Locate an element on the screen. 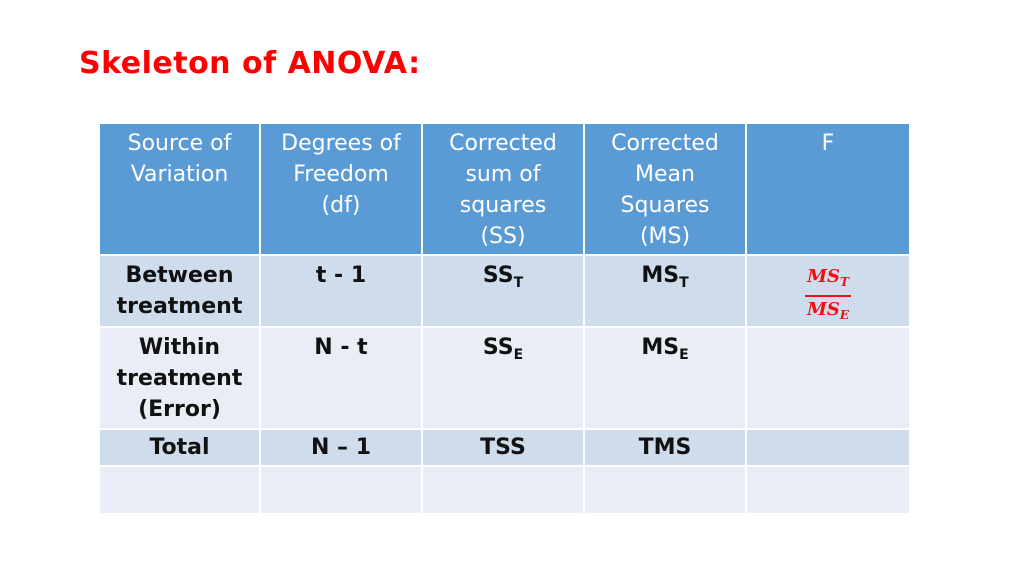 The image size is (1024, 576). cell-source: Total is located at coordinates (179, 447).